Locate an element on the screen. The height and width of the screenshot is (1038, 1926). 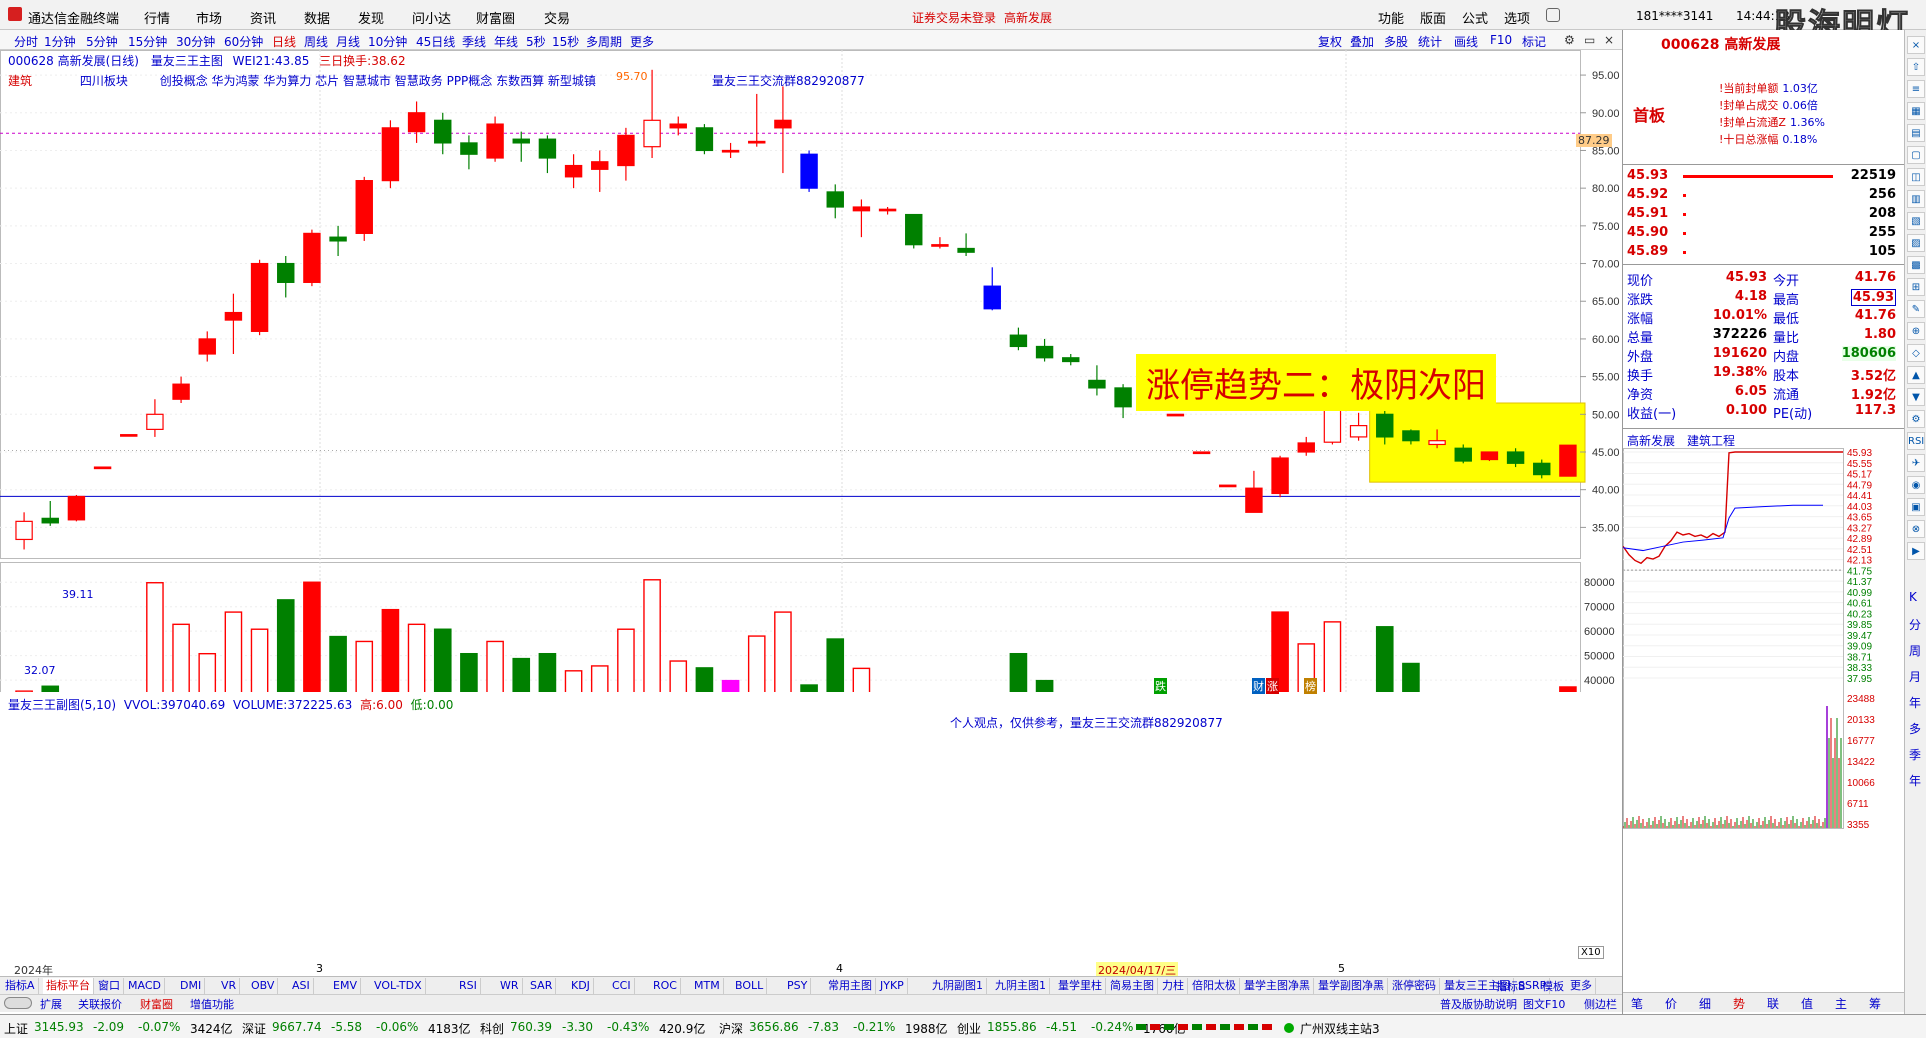
menu-faxian: 发现 is located at coordinates (371, 17).